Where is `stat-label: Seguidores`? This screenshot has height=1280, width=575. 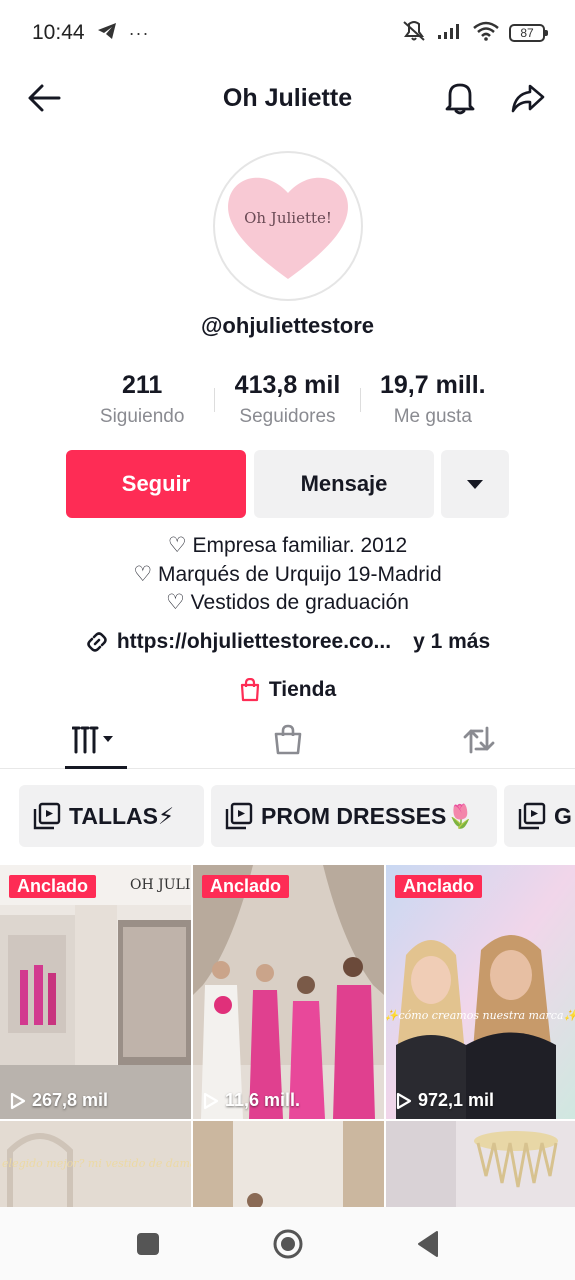 stat-label: Seguidores is located at coordinates (287, 416).